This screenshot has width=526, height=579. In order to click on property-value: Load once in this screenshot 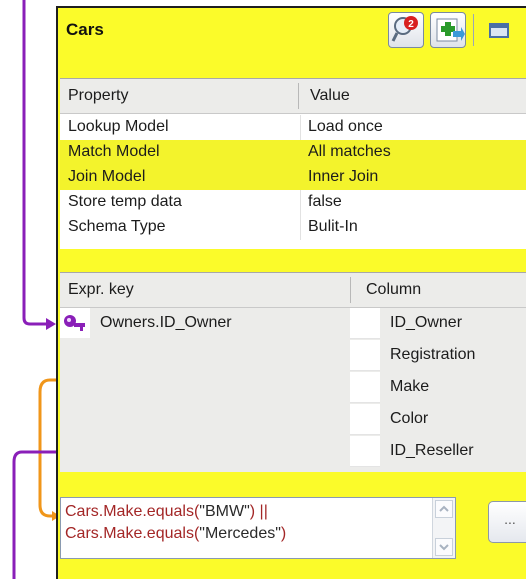, I will do `click(345, 127)`.